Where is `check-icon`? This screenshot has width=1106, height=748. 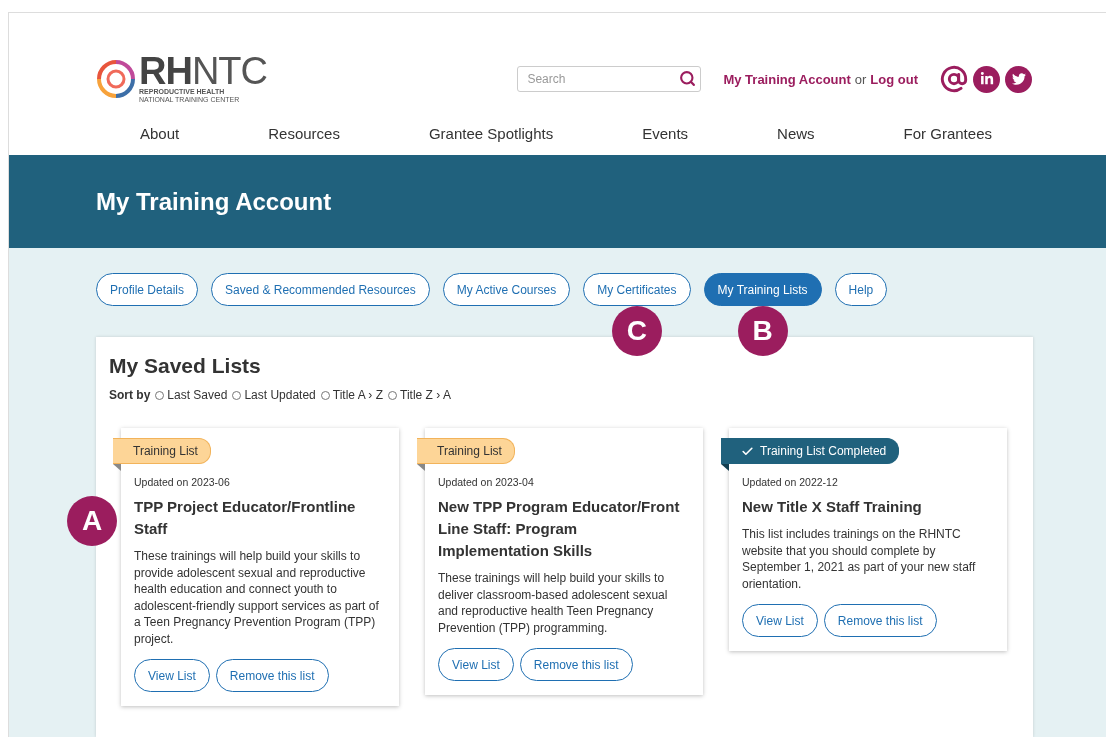
check-icon is located at coordinates (747, 451).